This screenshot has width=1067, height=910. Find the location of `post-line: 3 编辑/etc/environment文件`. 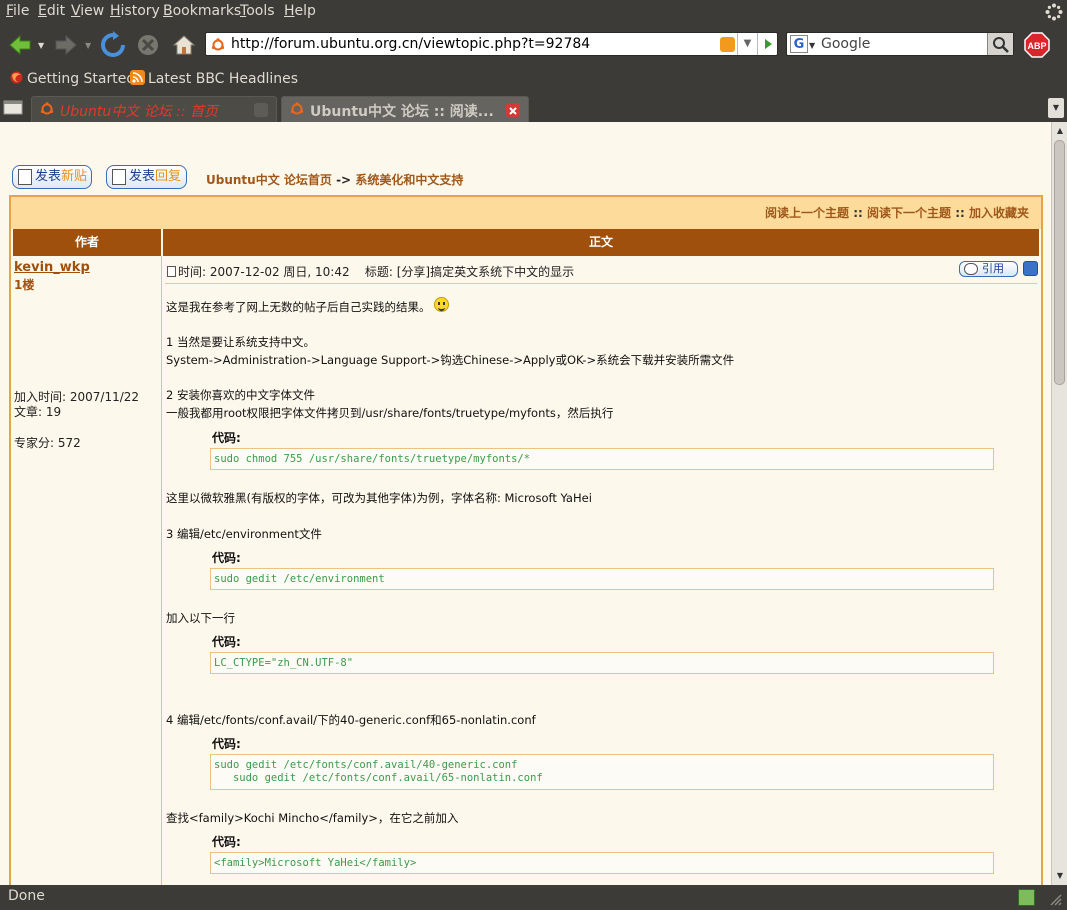

post-line: 3 编辑/etc/environment文件 is located at coordinates (244, 534).